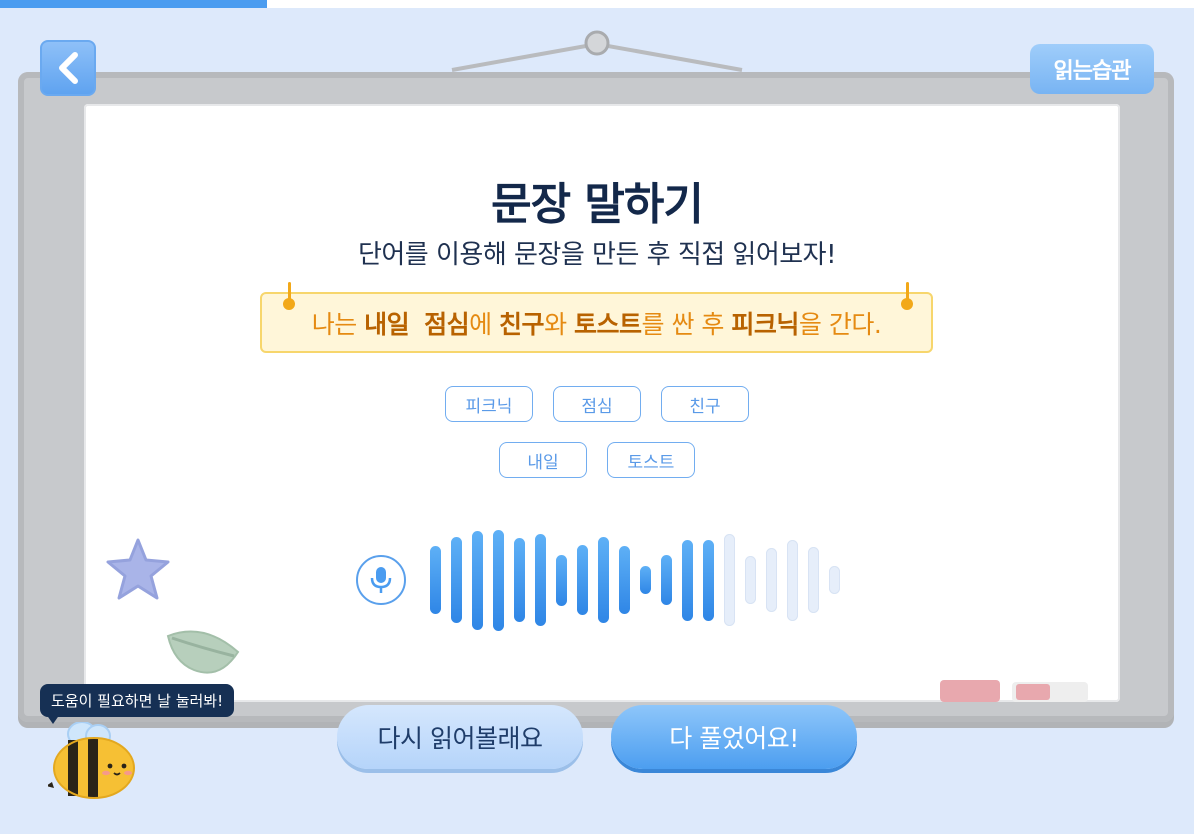 Image resolution: width=1194 pixels, height=834 pixels. Describe the element at coordinates (1014, 691) in the screenshot. I see `chalk-eraser-icon` at that location.